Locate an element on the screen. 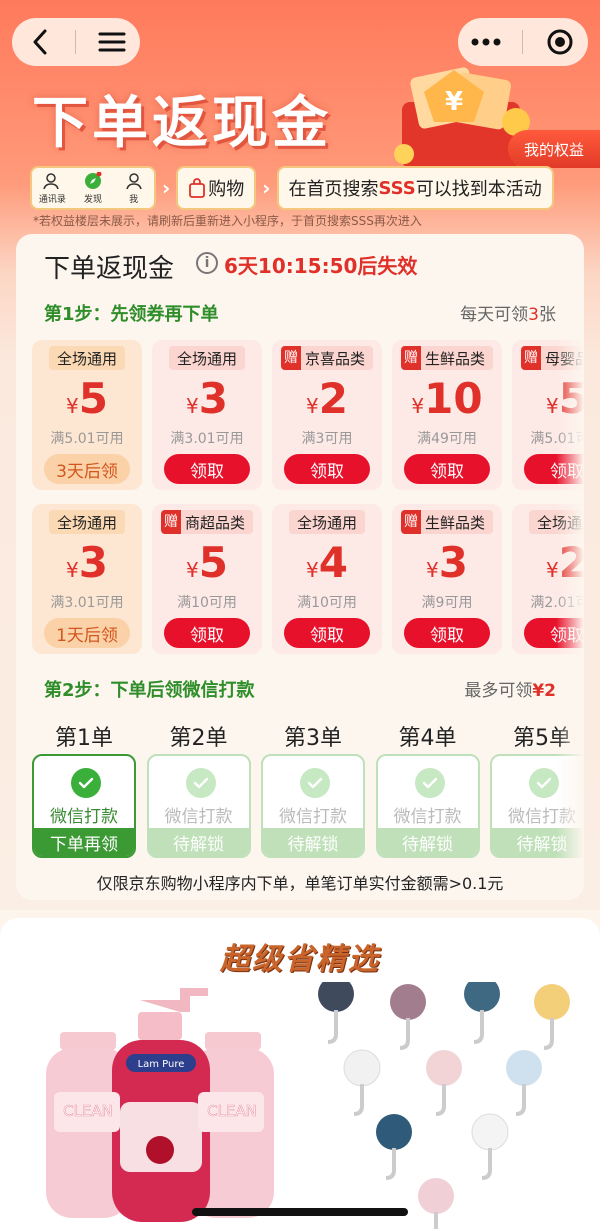  discover-tab: 发现 is located at coordinates (93, 188).